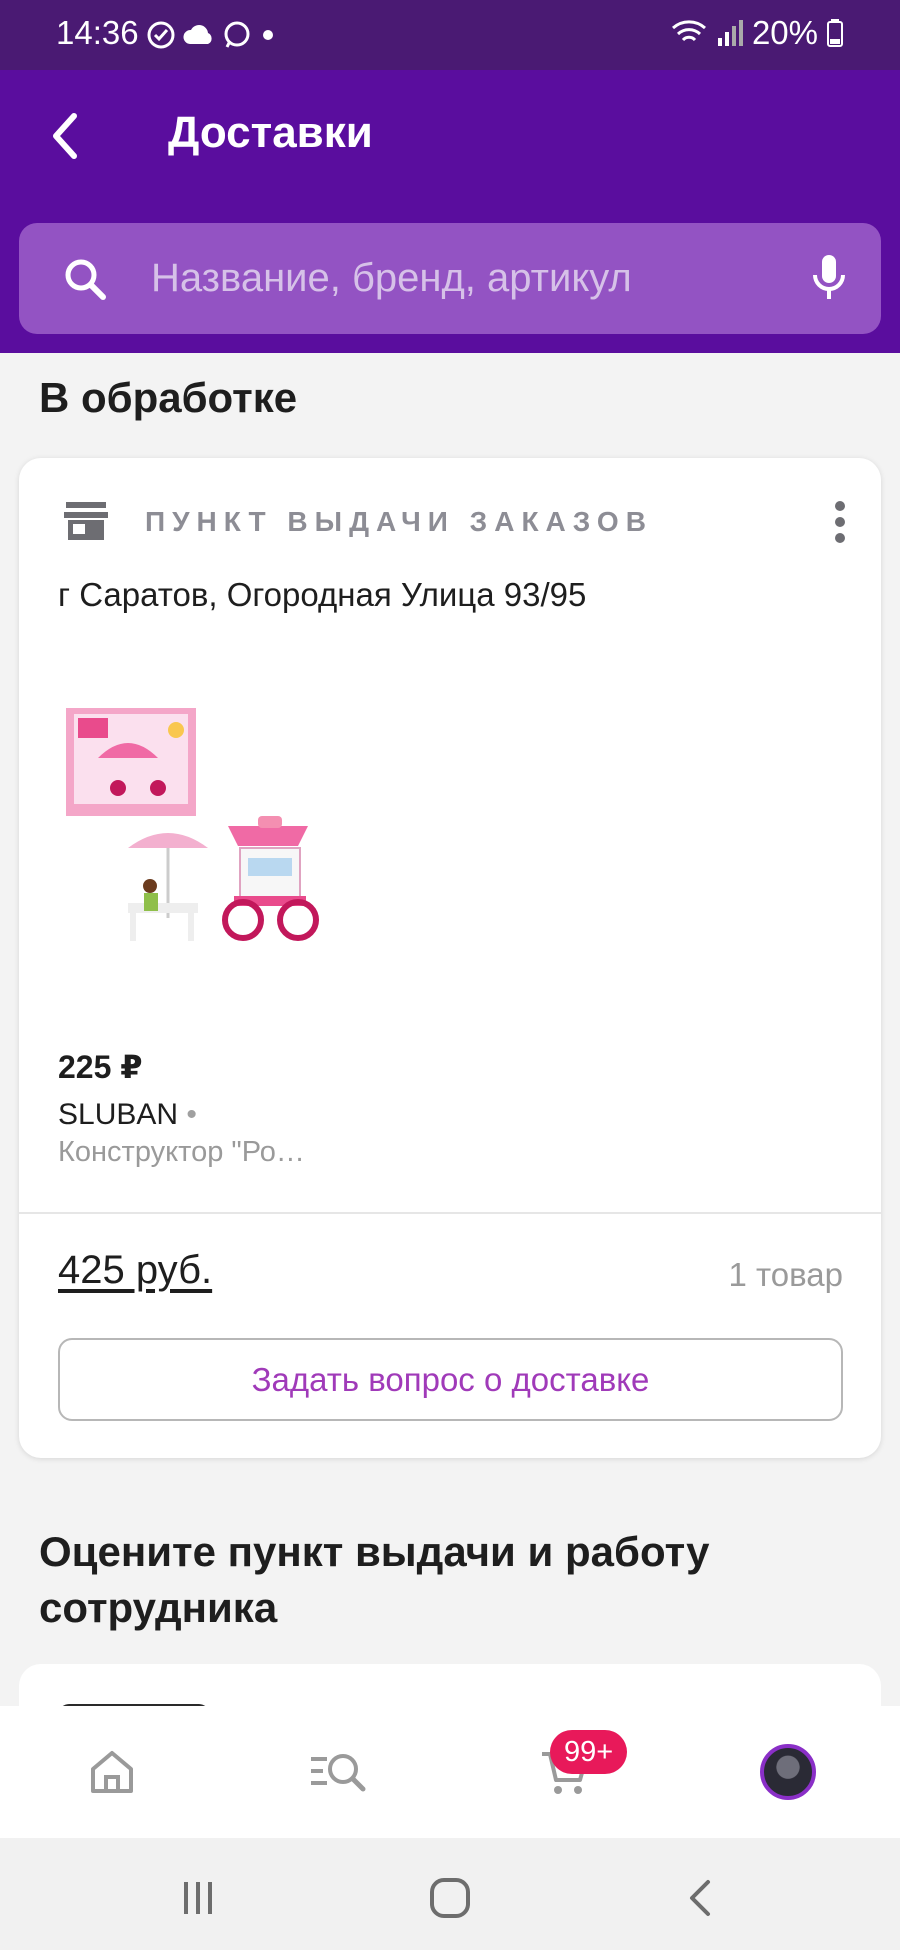  I want to click on nav-home, so click(112, 1772).